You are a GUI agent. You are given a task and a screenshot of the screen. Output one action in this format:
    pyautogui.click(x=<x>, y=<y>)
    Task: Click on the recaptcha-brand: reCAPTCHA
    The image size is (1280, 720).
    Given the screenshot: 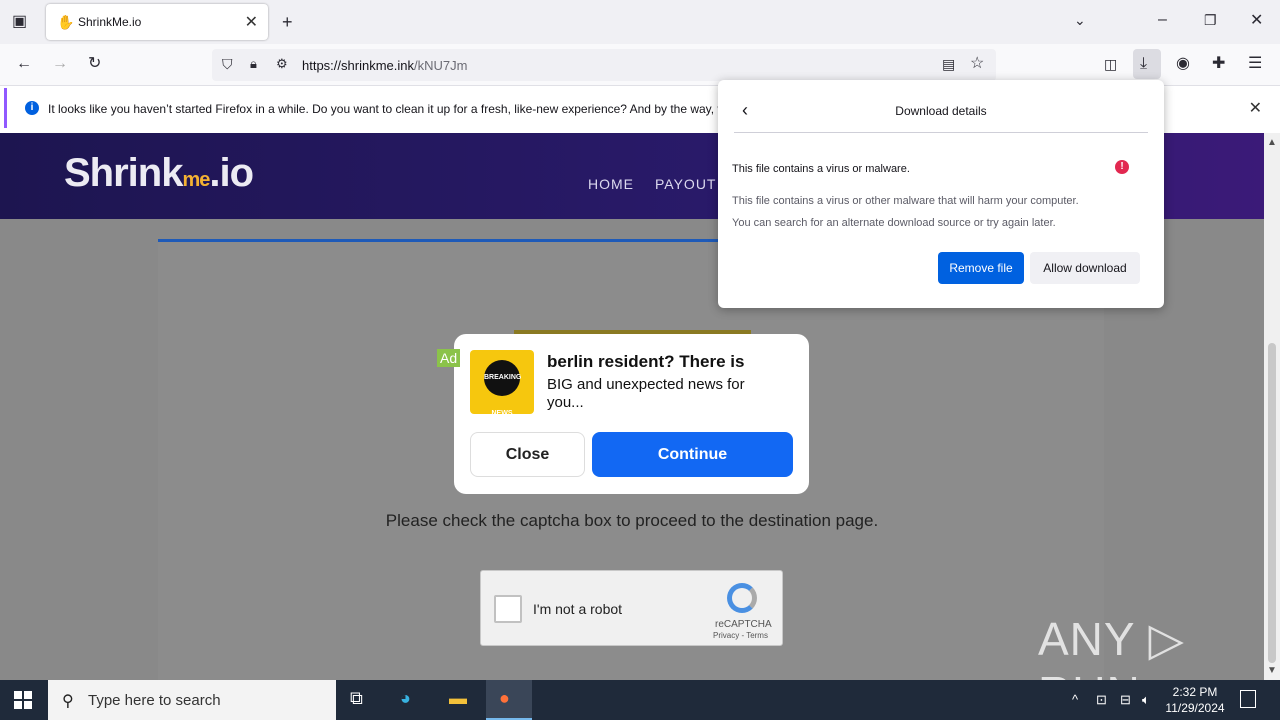 What is the action you would take?
    pyautogui.click(x=743, y=624)
    